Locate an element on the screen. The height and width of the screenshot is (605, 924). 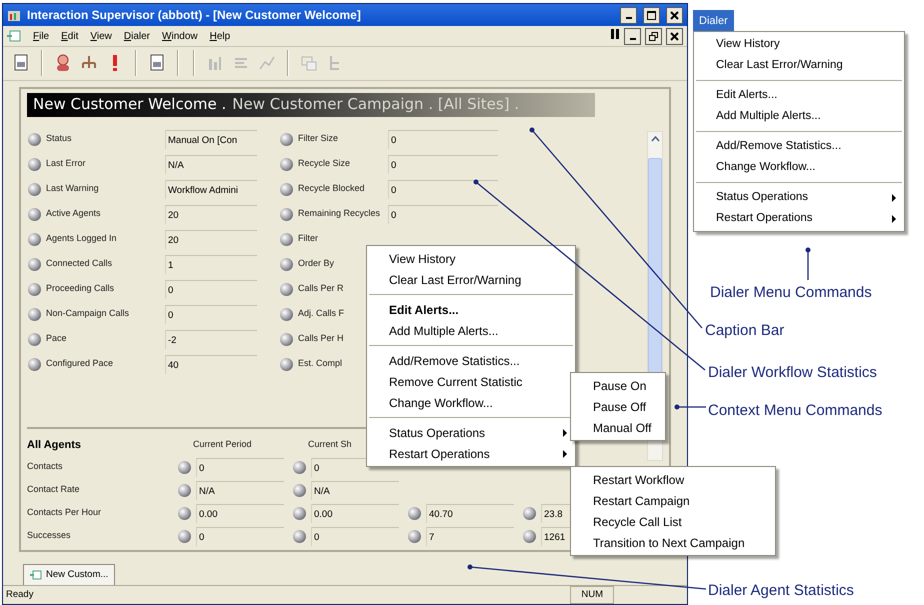
menu-item: Restart Operations is located at coordinates (799, 218).